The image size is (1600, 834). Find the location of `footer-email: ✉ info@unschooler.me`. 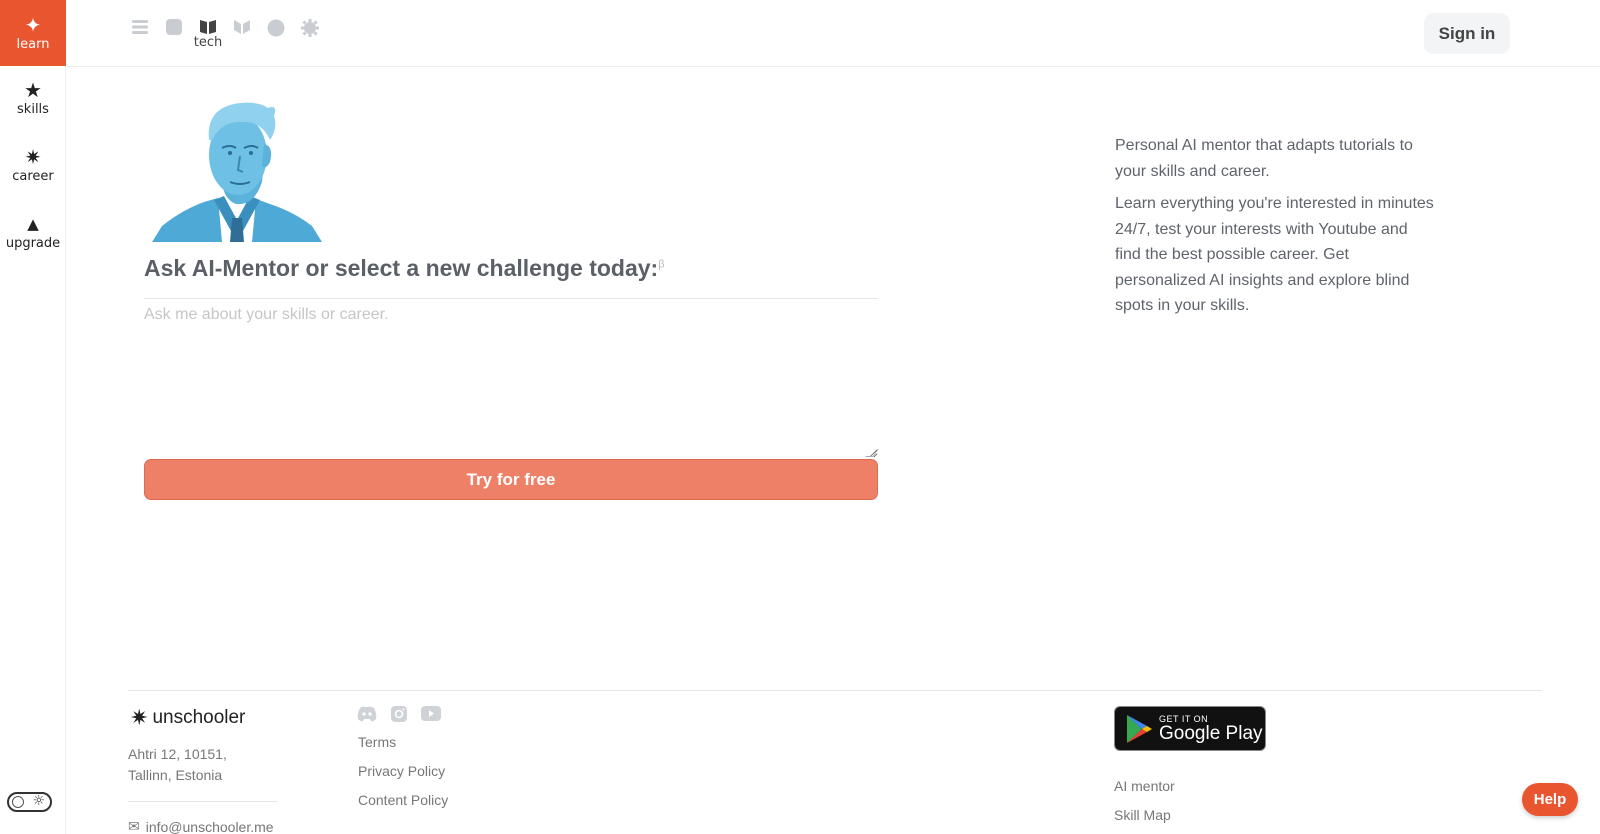

footer-email: ✉ info@unschooler.me is located at coordinates (201, 826).